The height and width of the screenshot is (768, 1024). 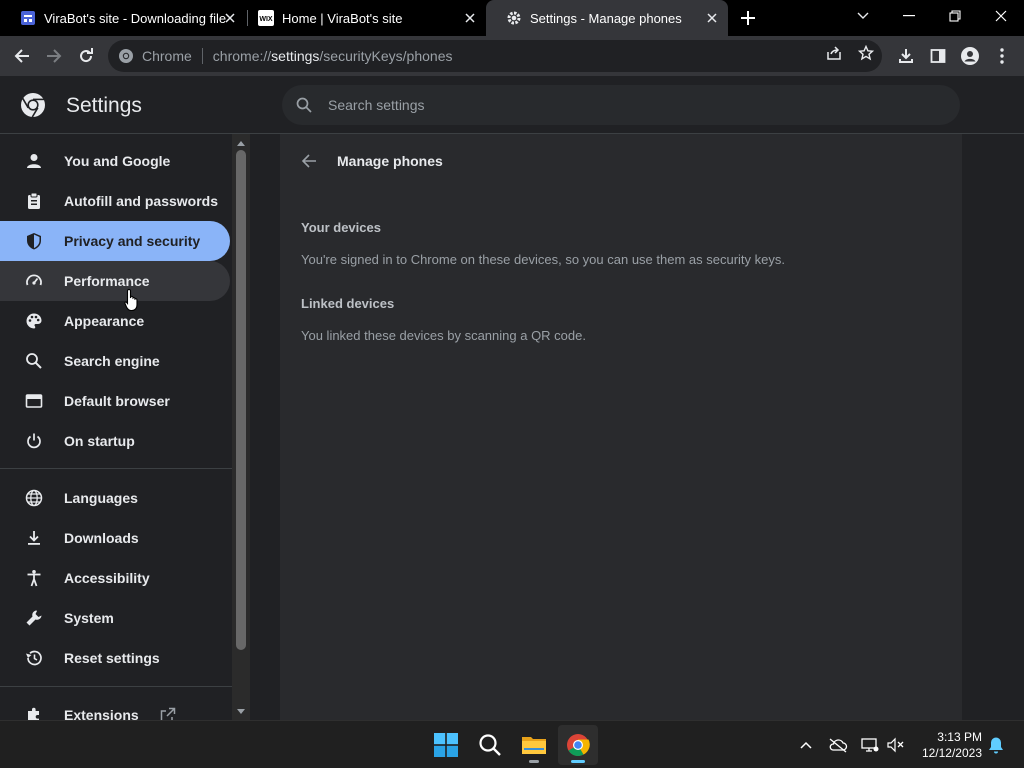 What do you see at coordinates (870, 745) in the screenshot?
I see `network-icon` at bounding box center [870, 745].